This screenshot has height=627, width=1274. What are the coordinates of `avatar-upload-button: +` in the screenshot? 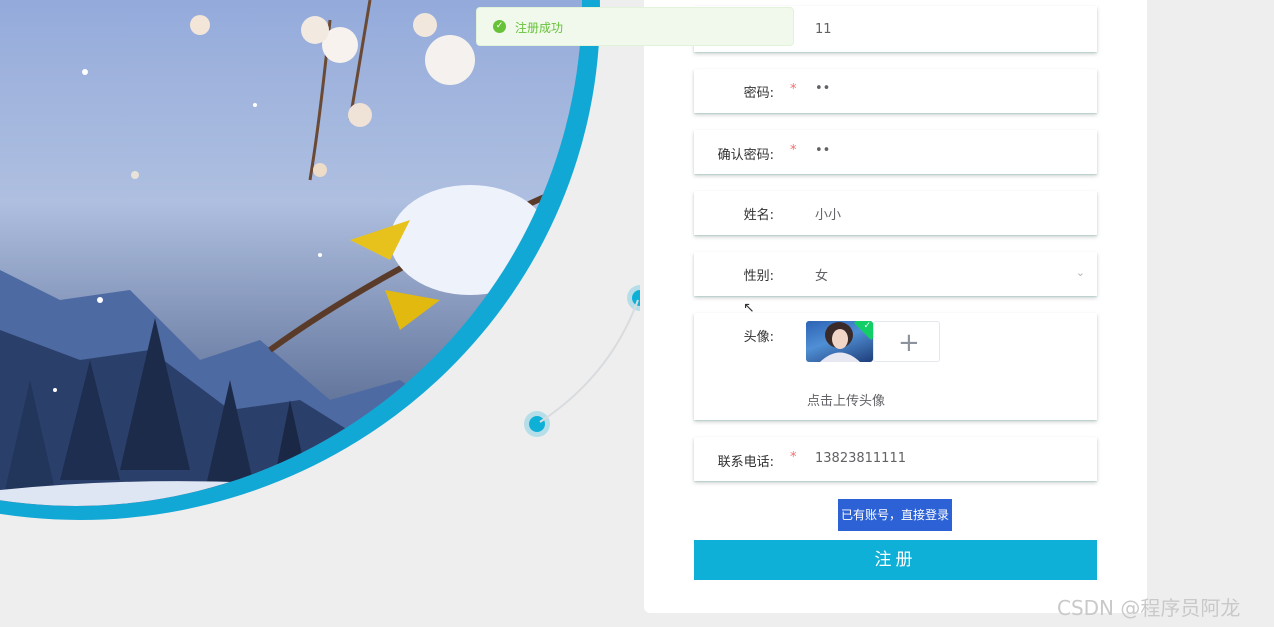 It's located at (906, 341).